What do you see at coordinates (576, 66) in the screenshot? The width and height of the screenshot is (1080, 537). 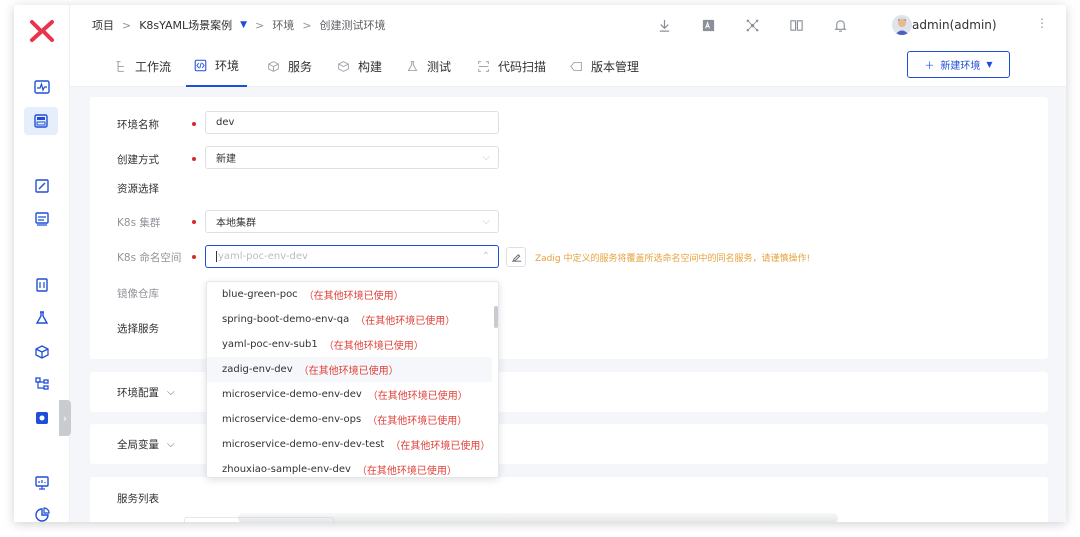 I see `tag-icon` at bounding box center [576, 66].